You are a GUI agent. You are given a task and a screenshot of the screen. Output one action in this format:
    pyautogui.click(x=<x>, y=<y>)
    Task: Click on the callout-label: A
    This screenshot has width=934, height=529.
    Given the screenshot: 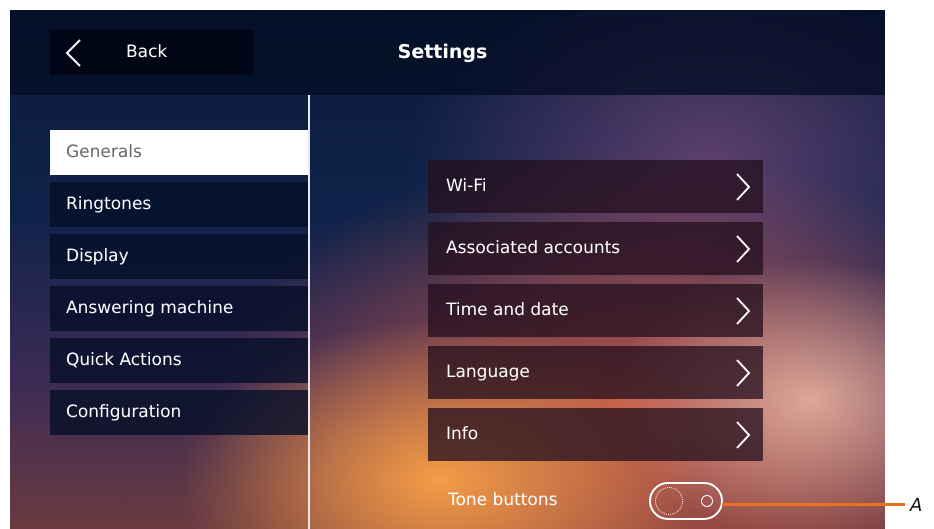 What is the action you would take?
    pyautogui.click(x=916, y=506)
    